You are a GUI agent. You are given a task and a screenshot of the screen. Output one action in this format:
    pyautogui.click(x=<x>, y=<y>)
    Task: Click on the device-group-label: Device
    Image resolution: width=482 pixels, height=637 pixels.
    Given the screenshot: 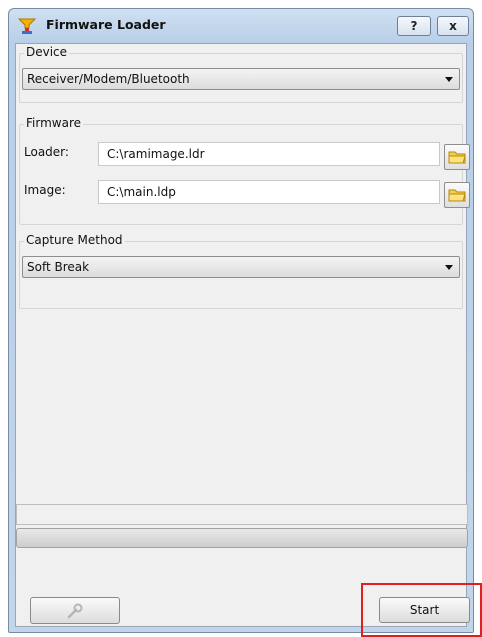 What is the action you would take?
    pyautogui.click(x=47, y=52)
    